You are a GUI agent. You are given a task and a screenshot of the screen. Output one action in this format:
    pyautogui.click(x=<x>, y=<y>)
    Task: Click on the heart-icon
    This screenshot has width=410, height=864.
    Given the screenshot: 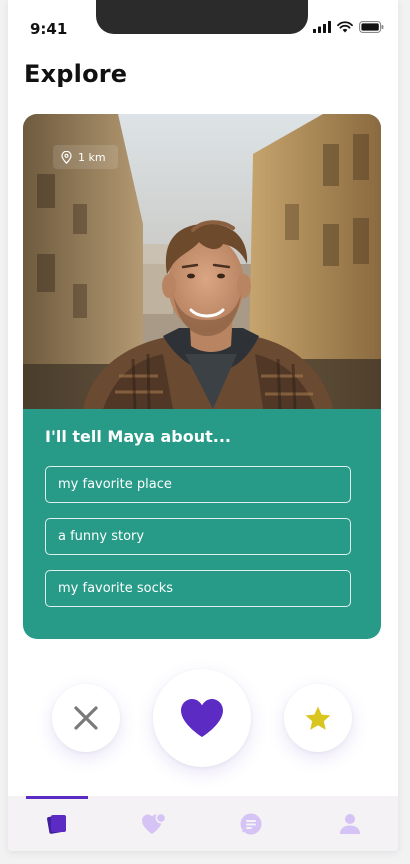 What is the action you would take?
    pyautogui.click(x=202, y=718)
    